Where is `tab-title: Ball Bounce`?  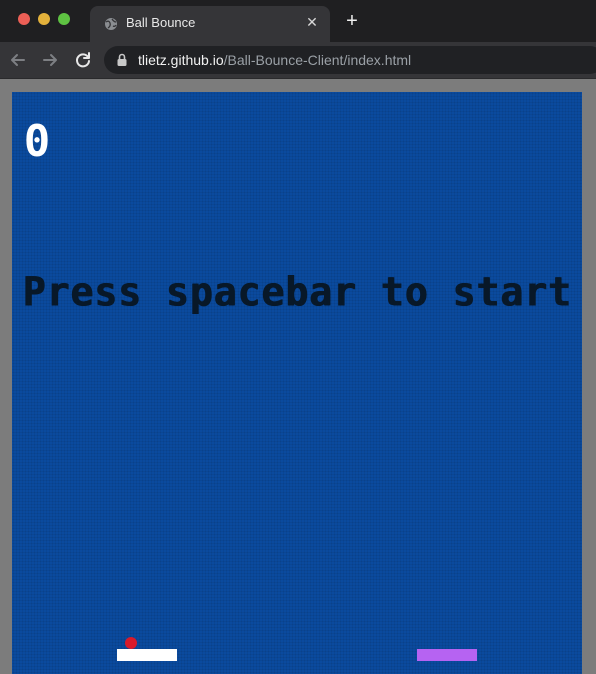
tab-title: Ball Bounce is located at coordinates (161, 22).